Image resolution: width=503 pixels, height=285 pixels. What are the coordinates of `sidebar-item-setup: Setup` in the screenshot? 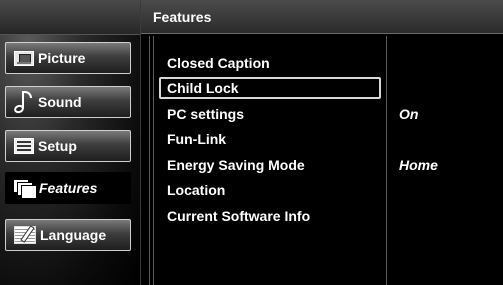 It's located at (68, 146).